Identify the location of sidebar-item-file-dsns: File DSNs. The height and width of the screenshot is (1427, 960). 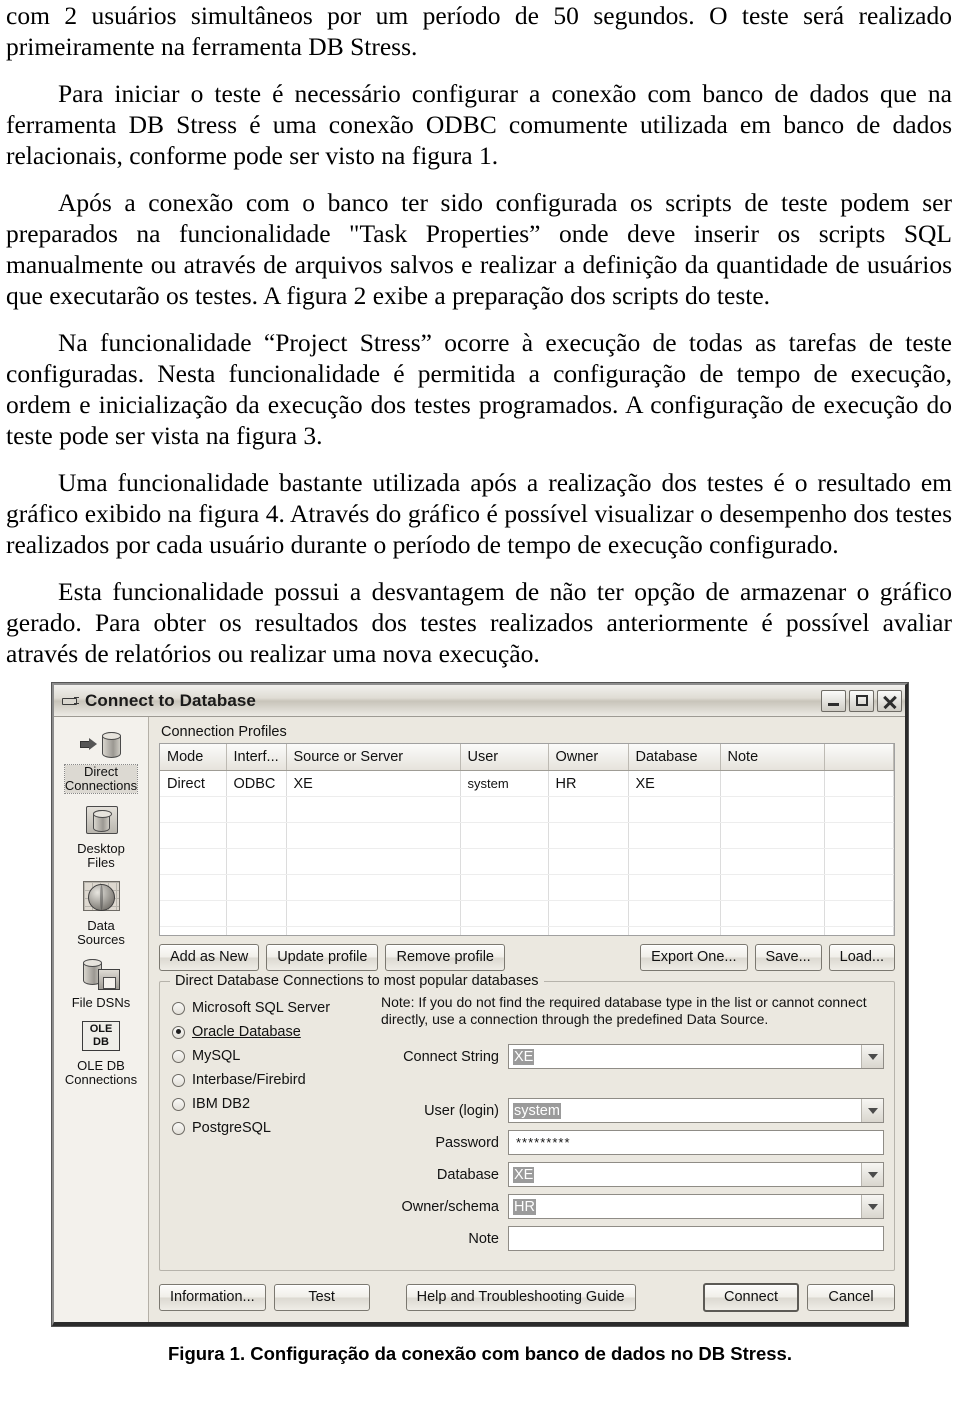
(101, 983).